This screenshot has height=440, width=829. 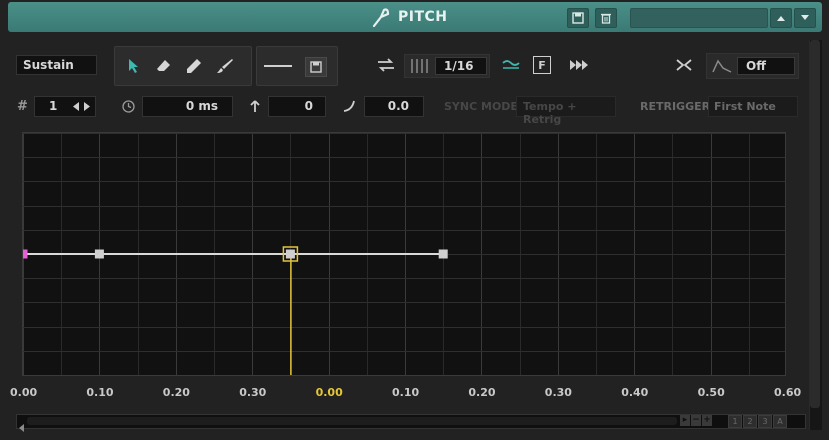 I want to click on eraser-icon, so click(x=163, y=65).